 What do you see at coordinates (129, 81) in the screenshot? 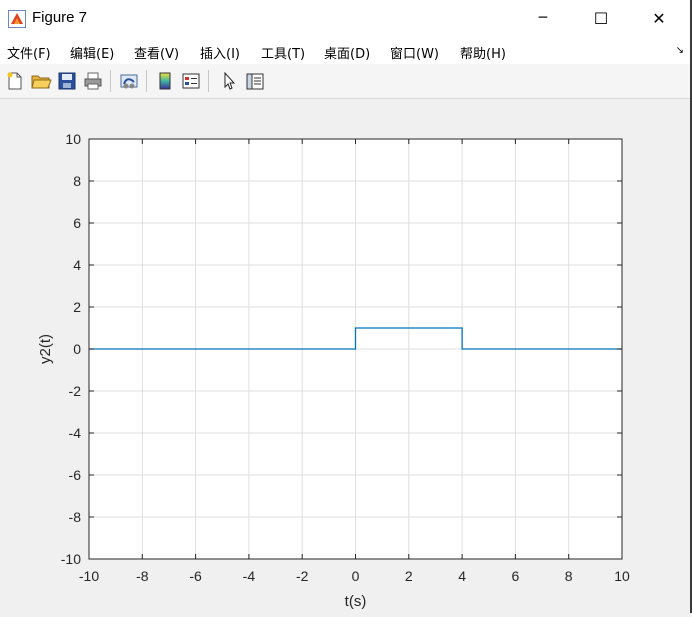
I see `link-icon` at bounding box center [129, 81].